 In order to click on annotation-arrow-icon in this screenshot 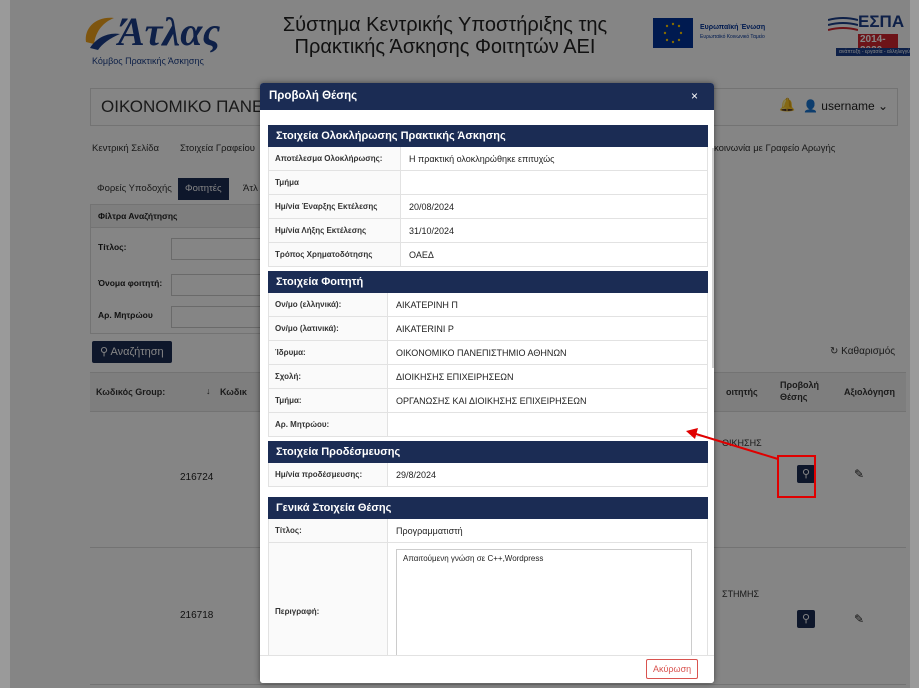, I will do `click(732, 444)`.